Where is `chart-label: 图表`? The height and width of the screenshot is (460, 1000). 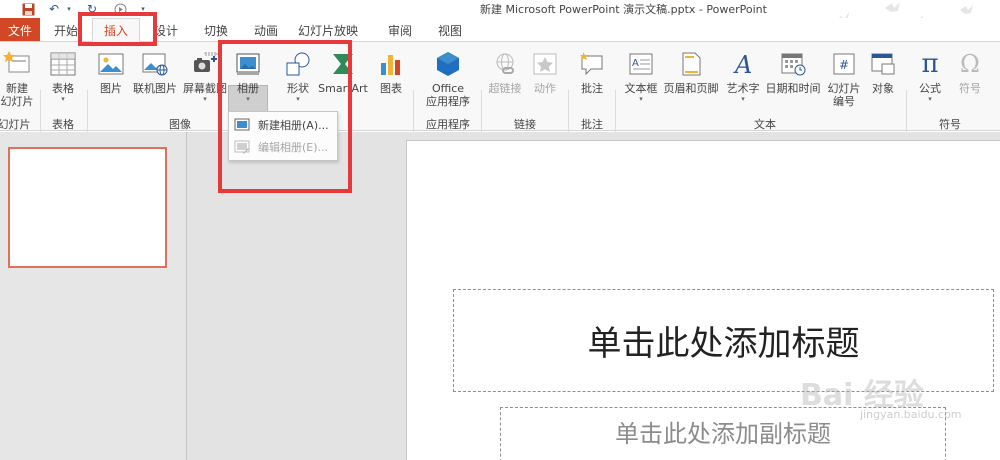 chart-label: 图表 is located at coordinates (391, 88).